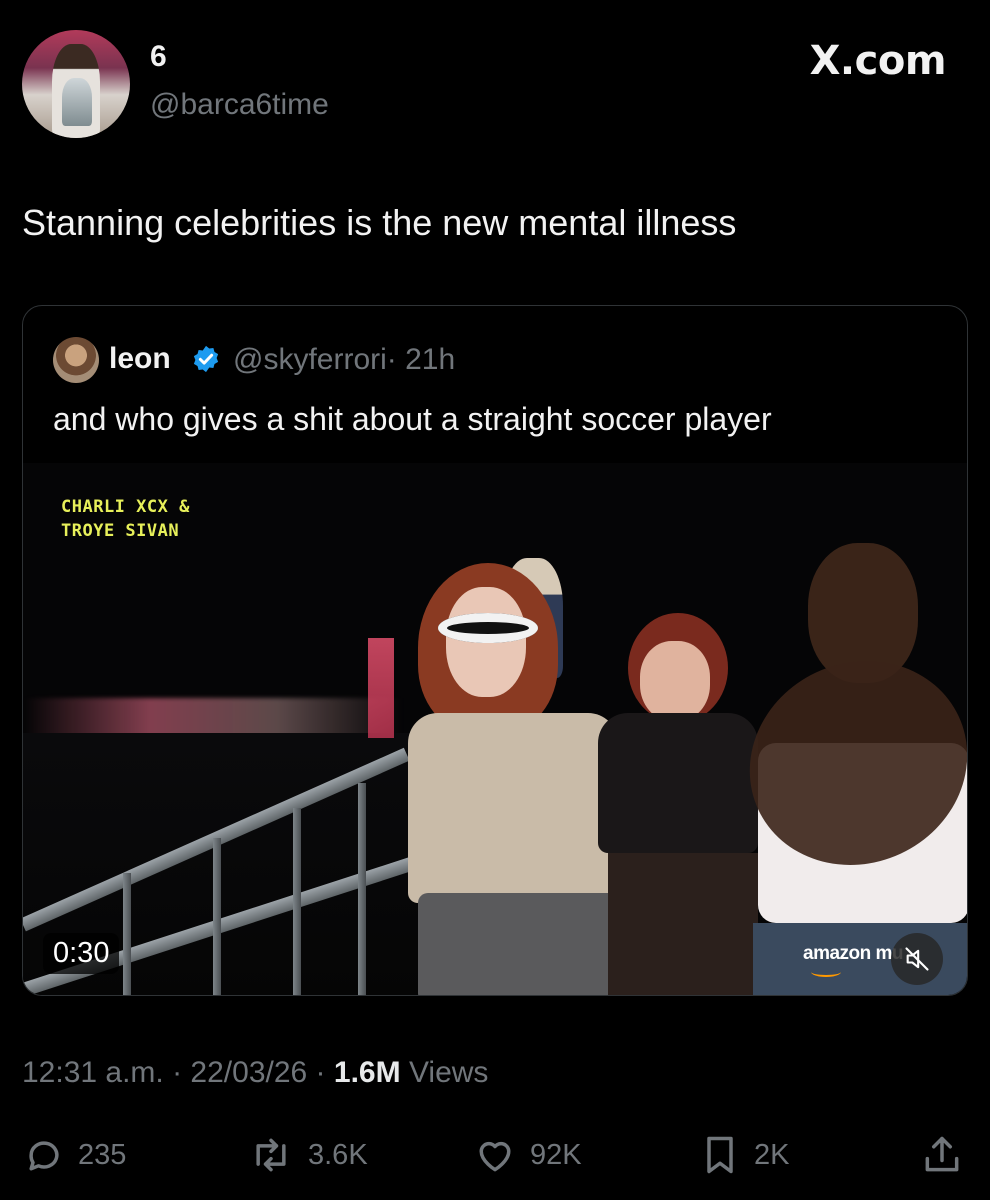 Image resolution: width=990 pixels, height=1200 pixels. What do you see at coordinates (772, 1154) in the screenshot?
I see `bookmark-count: 2K` at bounding box center [772, 1154].